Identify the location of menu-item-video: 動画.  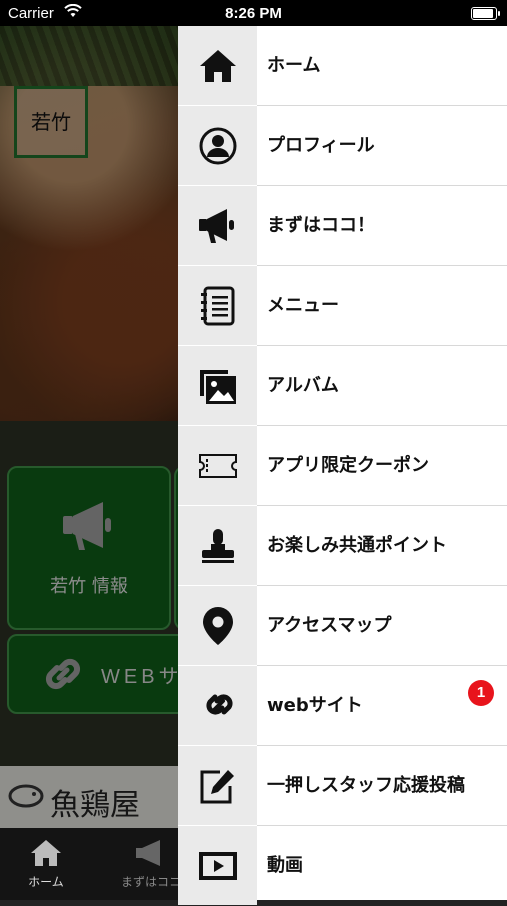
(342, 866).